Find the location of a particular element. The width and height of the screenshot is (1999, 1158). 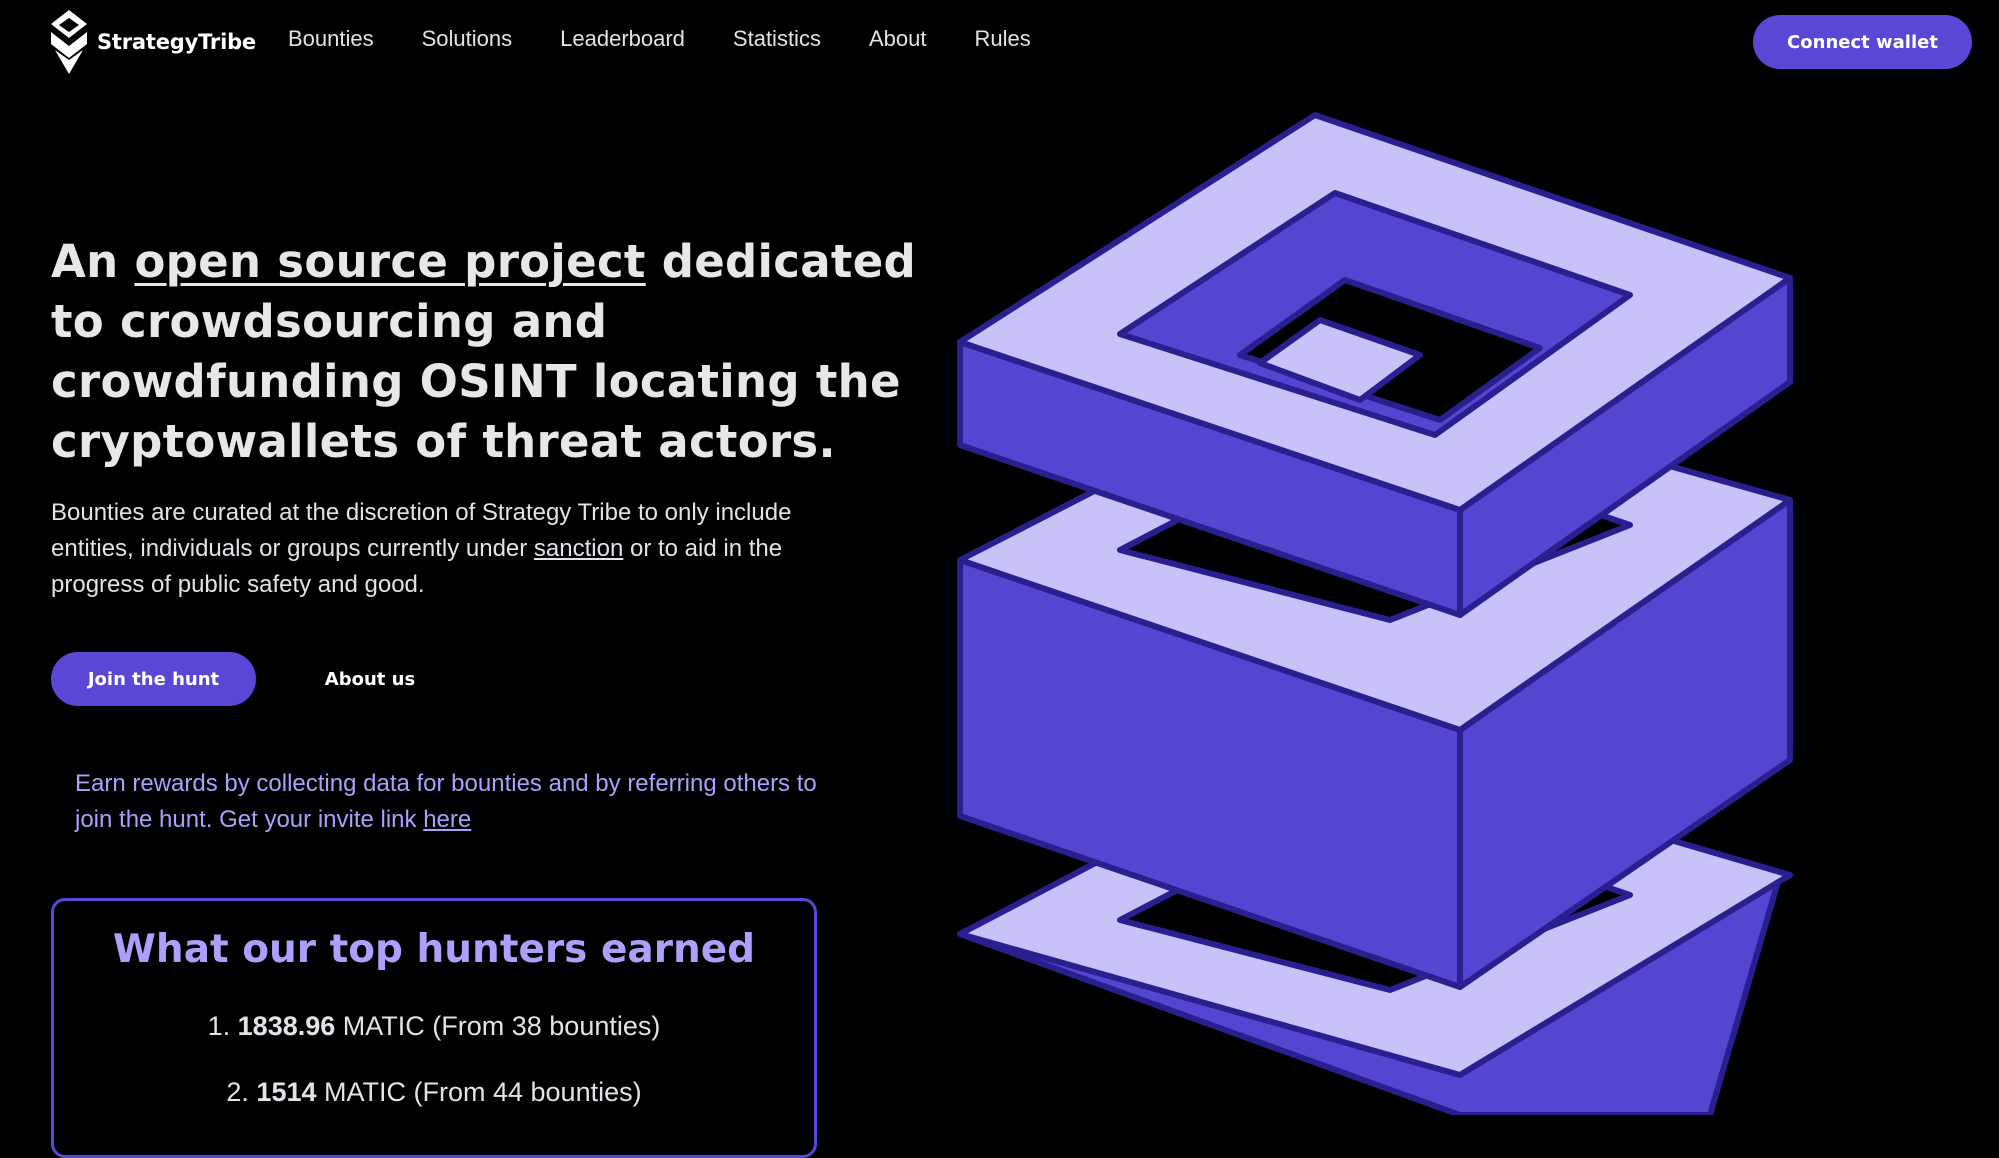

nav-link-rules: Rules is located at coordinates (1002, 39).